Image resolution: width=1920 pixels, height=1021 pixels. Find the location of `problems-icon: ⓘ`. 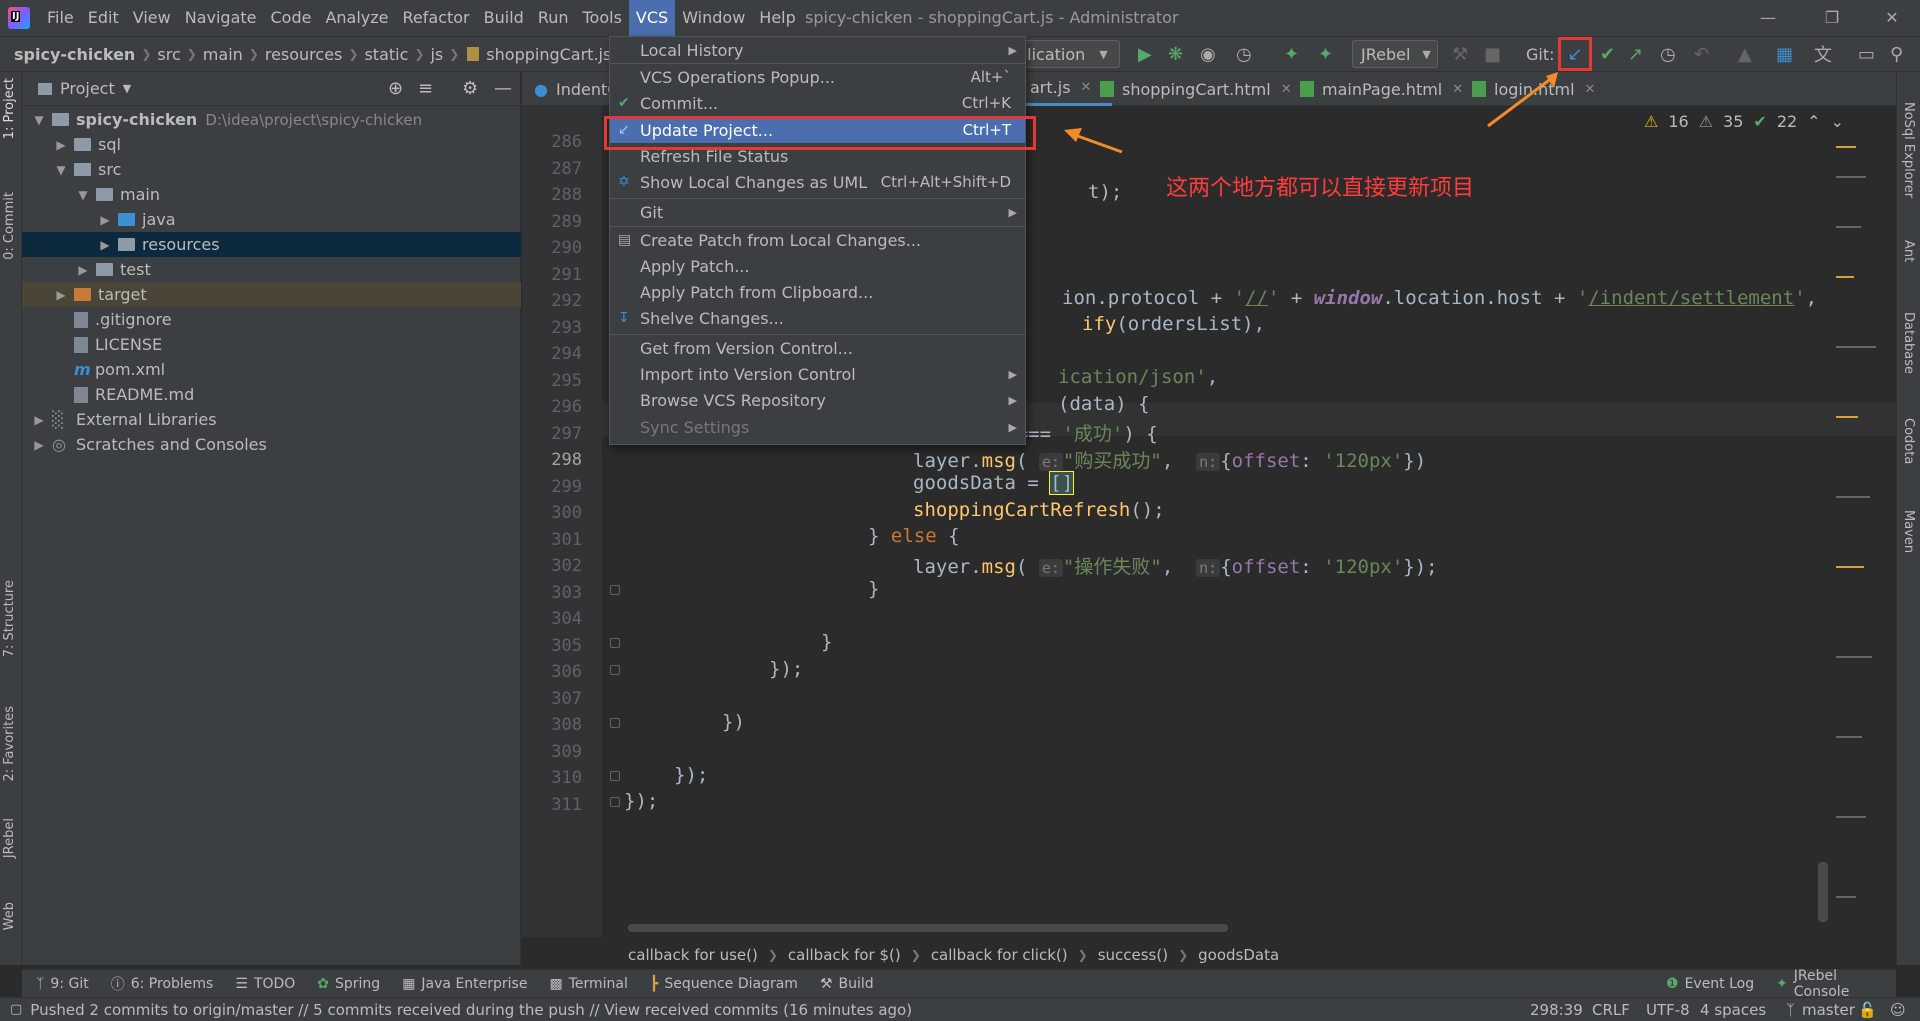

problems-icon: ⓘ is located at coordinates (117, 984).